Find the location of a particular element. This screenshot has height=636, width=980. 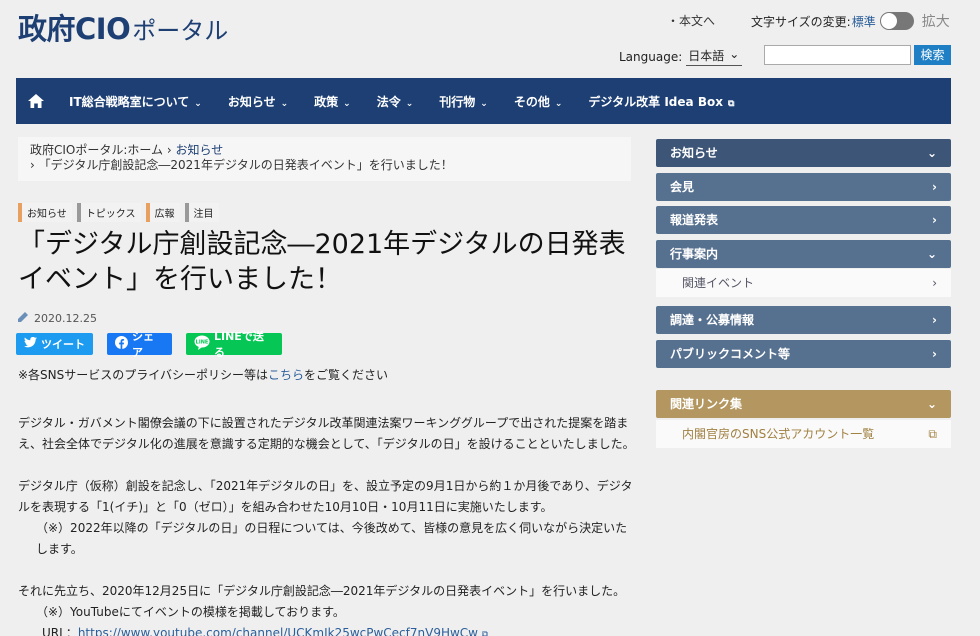

line-share-button: LINE LINEで送る is located at coordinates (234, 344).